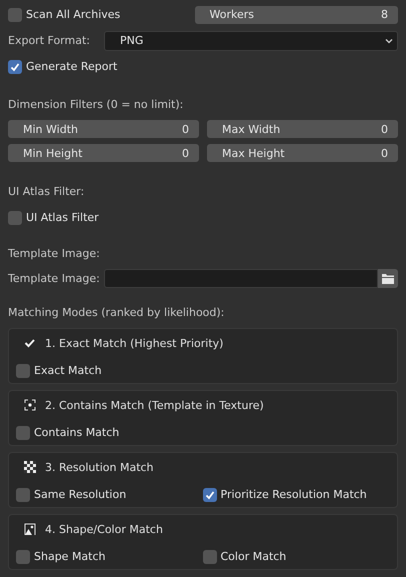 This screenshot has height=577, width=406. What do you see at coordinates (253, 556) in the screenshot?
I see `checkbox-label: Color Match` at bounding box center [253, 556].